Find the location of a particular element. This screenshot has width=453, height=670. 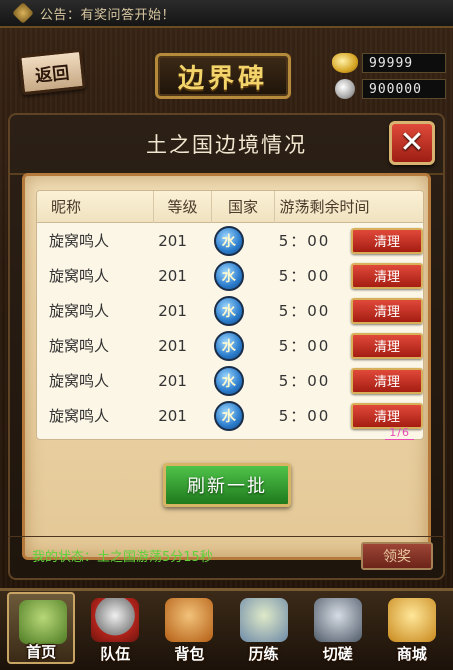

shuriken-icon is located at coordinates (23, 13).